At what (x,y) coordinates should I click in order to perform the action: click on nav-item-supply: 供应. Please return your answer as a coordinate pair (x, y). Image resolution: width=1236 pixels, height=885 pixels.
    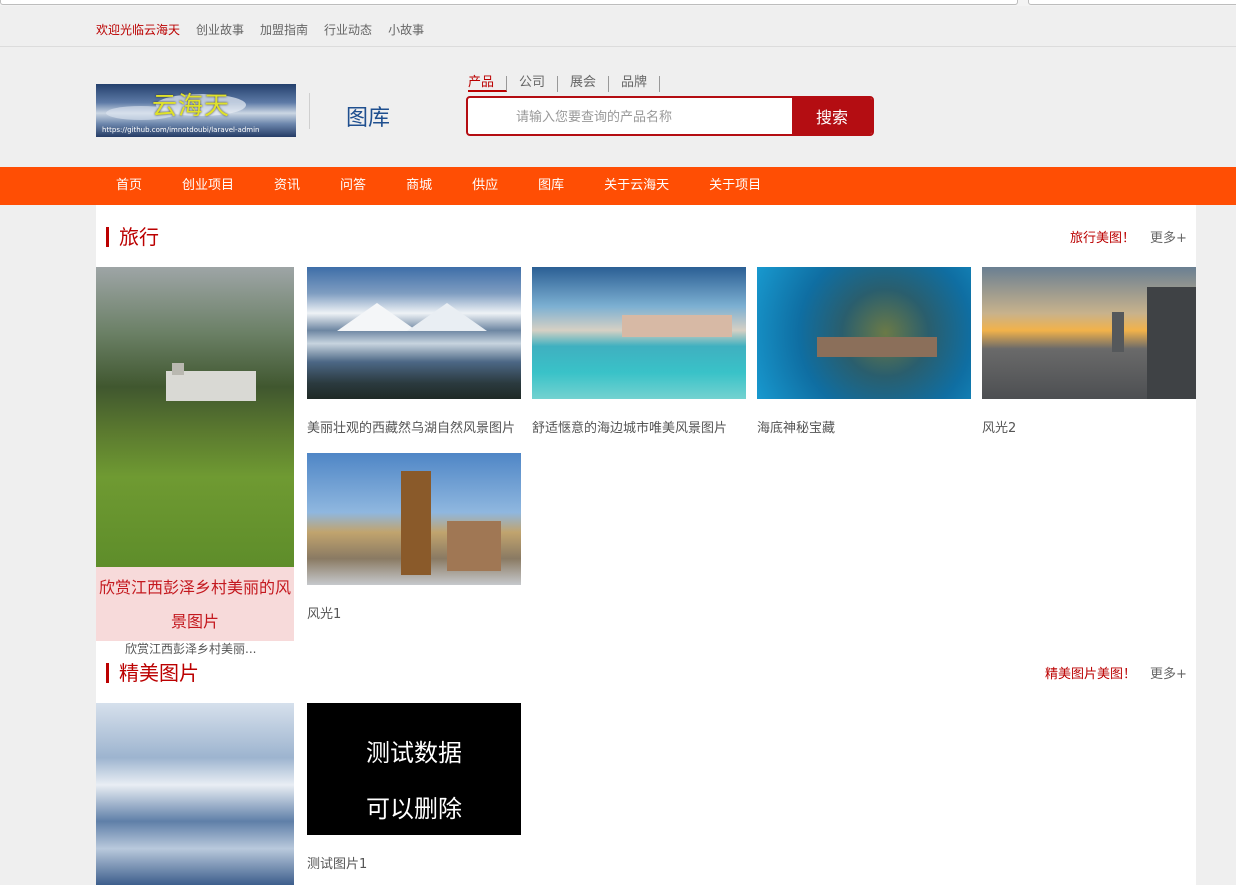
    Looking at the image, I should click on (485, 186).